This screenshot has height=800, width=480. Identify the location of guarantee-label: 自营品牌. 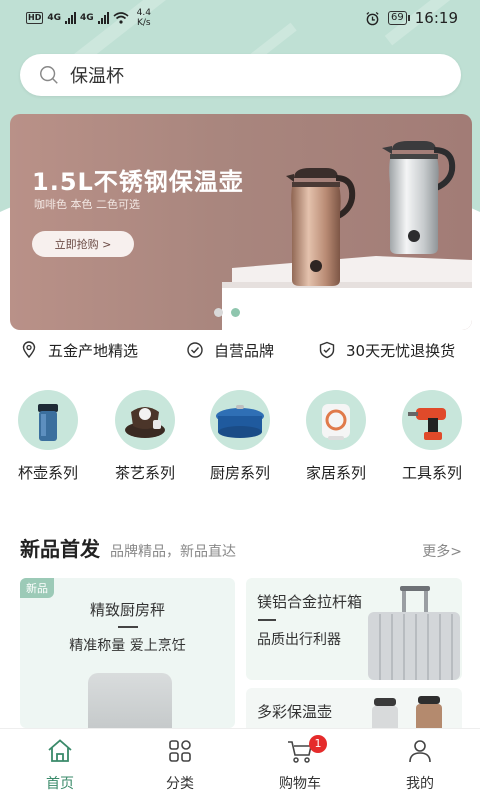
(244, 350).